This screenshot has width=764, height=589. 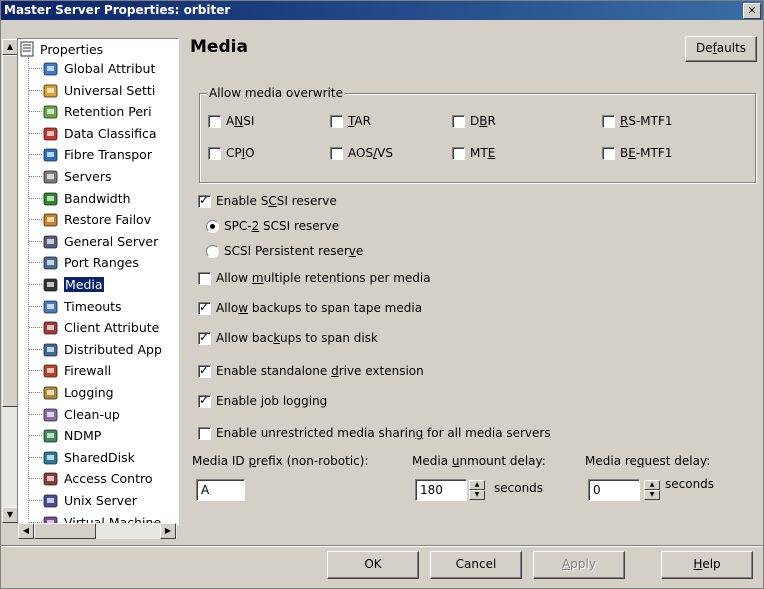 I want to click on media-request-delay-spinner: ▲ ▼, so click(x=652, y=490).